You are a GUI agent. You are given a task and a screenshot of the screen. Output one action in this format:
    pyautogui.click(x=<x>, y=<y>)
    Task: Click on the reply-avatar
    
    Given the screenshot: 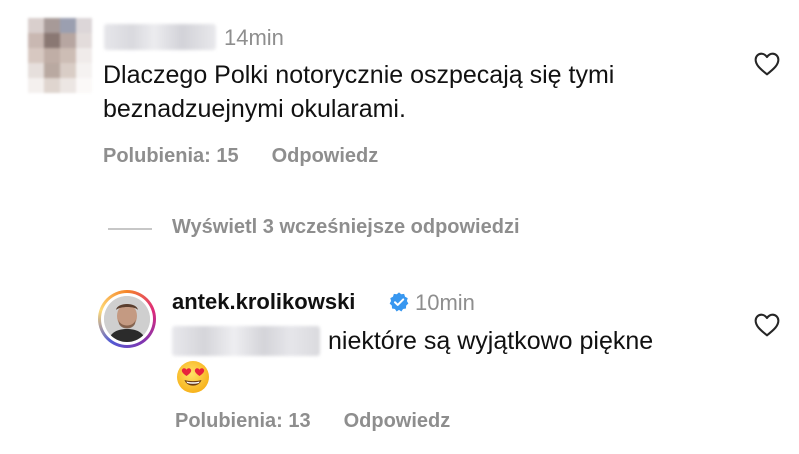 What is the action you would take?
    pyautogui.click(x=127, y=319)
    